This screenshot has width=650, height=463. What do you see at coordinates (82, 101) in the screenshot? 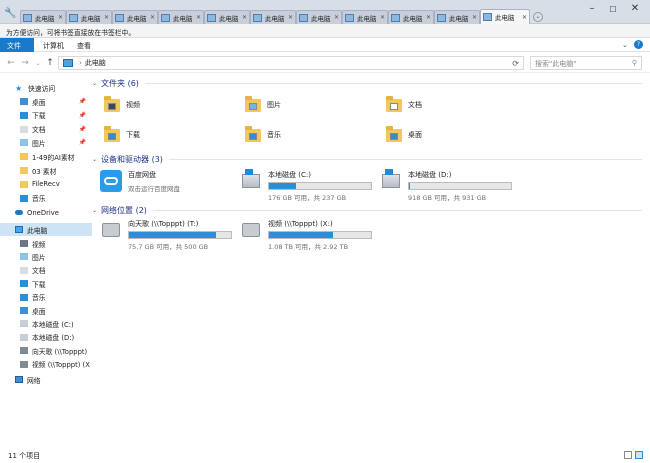
I see `pin-icon: 📌` at bounding box center [82, 101].